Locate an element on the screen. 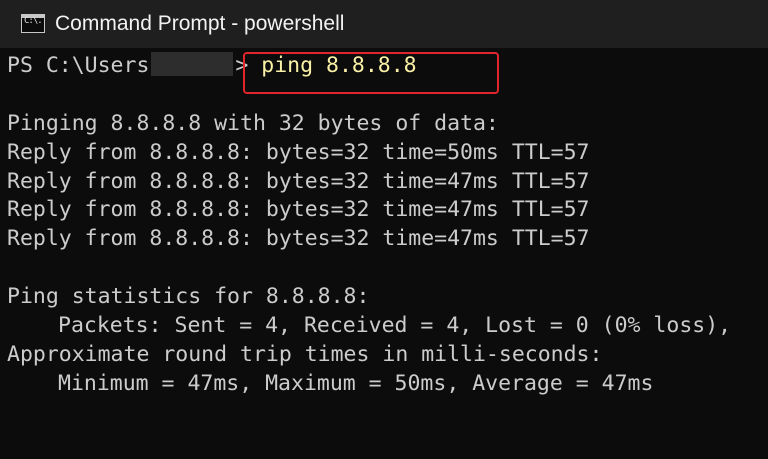 The width and height of the screenshot is (768, 459). redacted-username is located at coordinates (192, 64).